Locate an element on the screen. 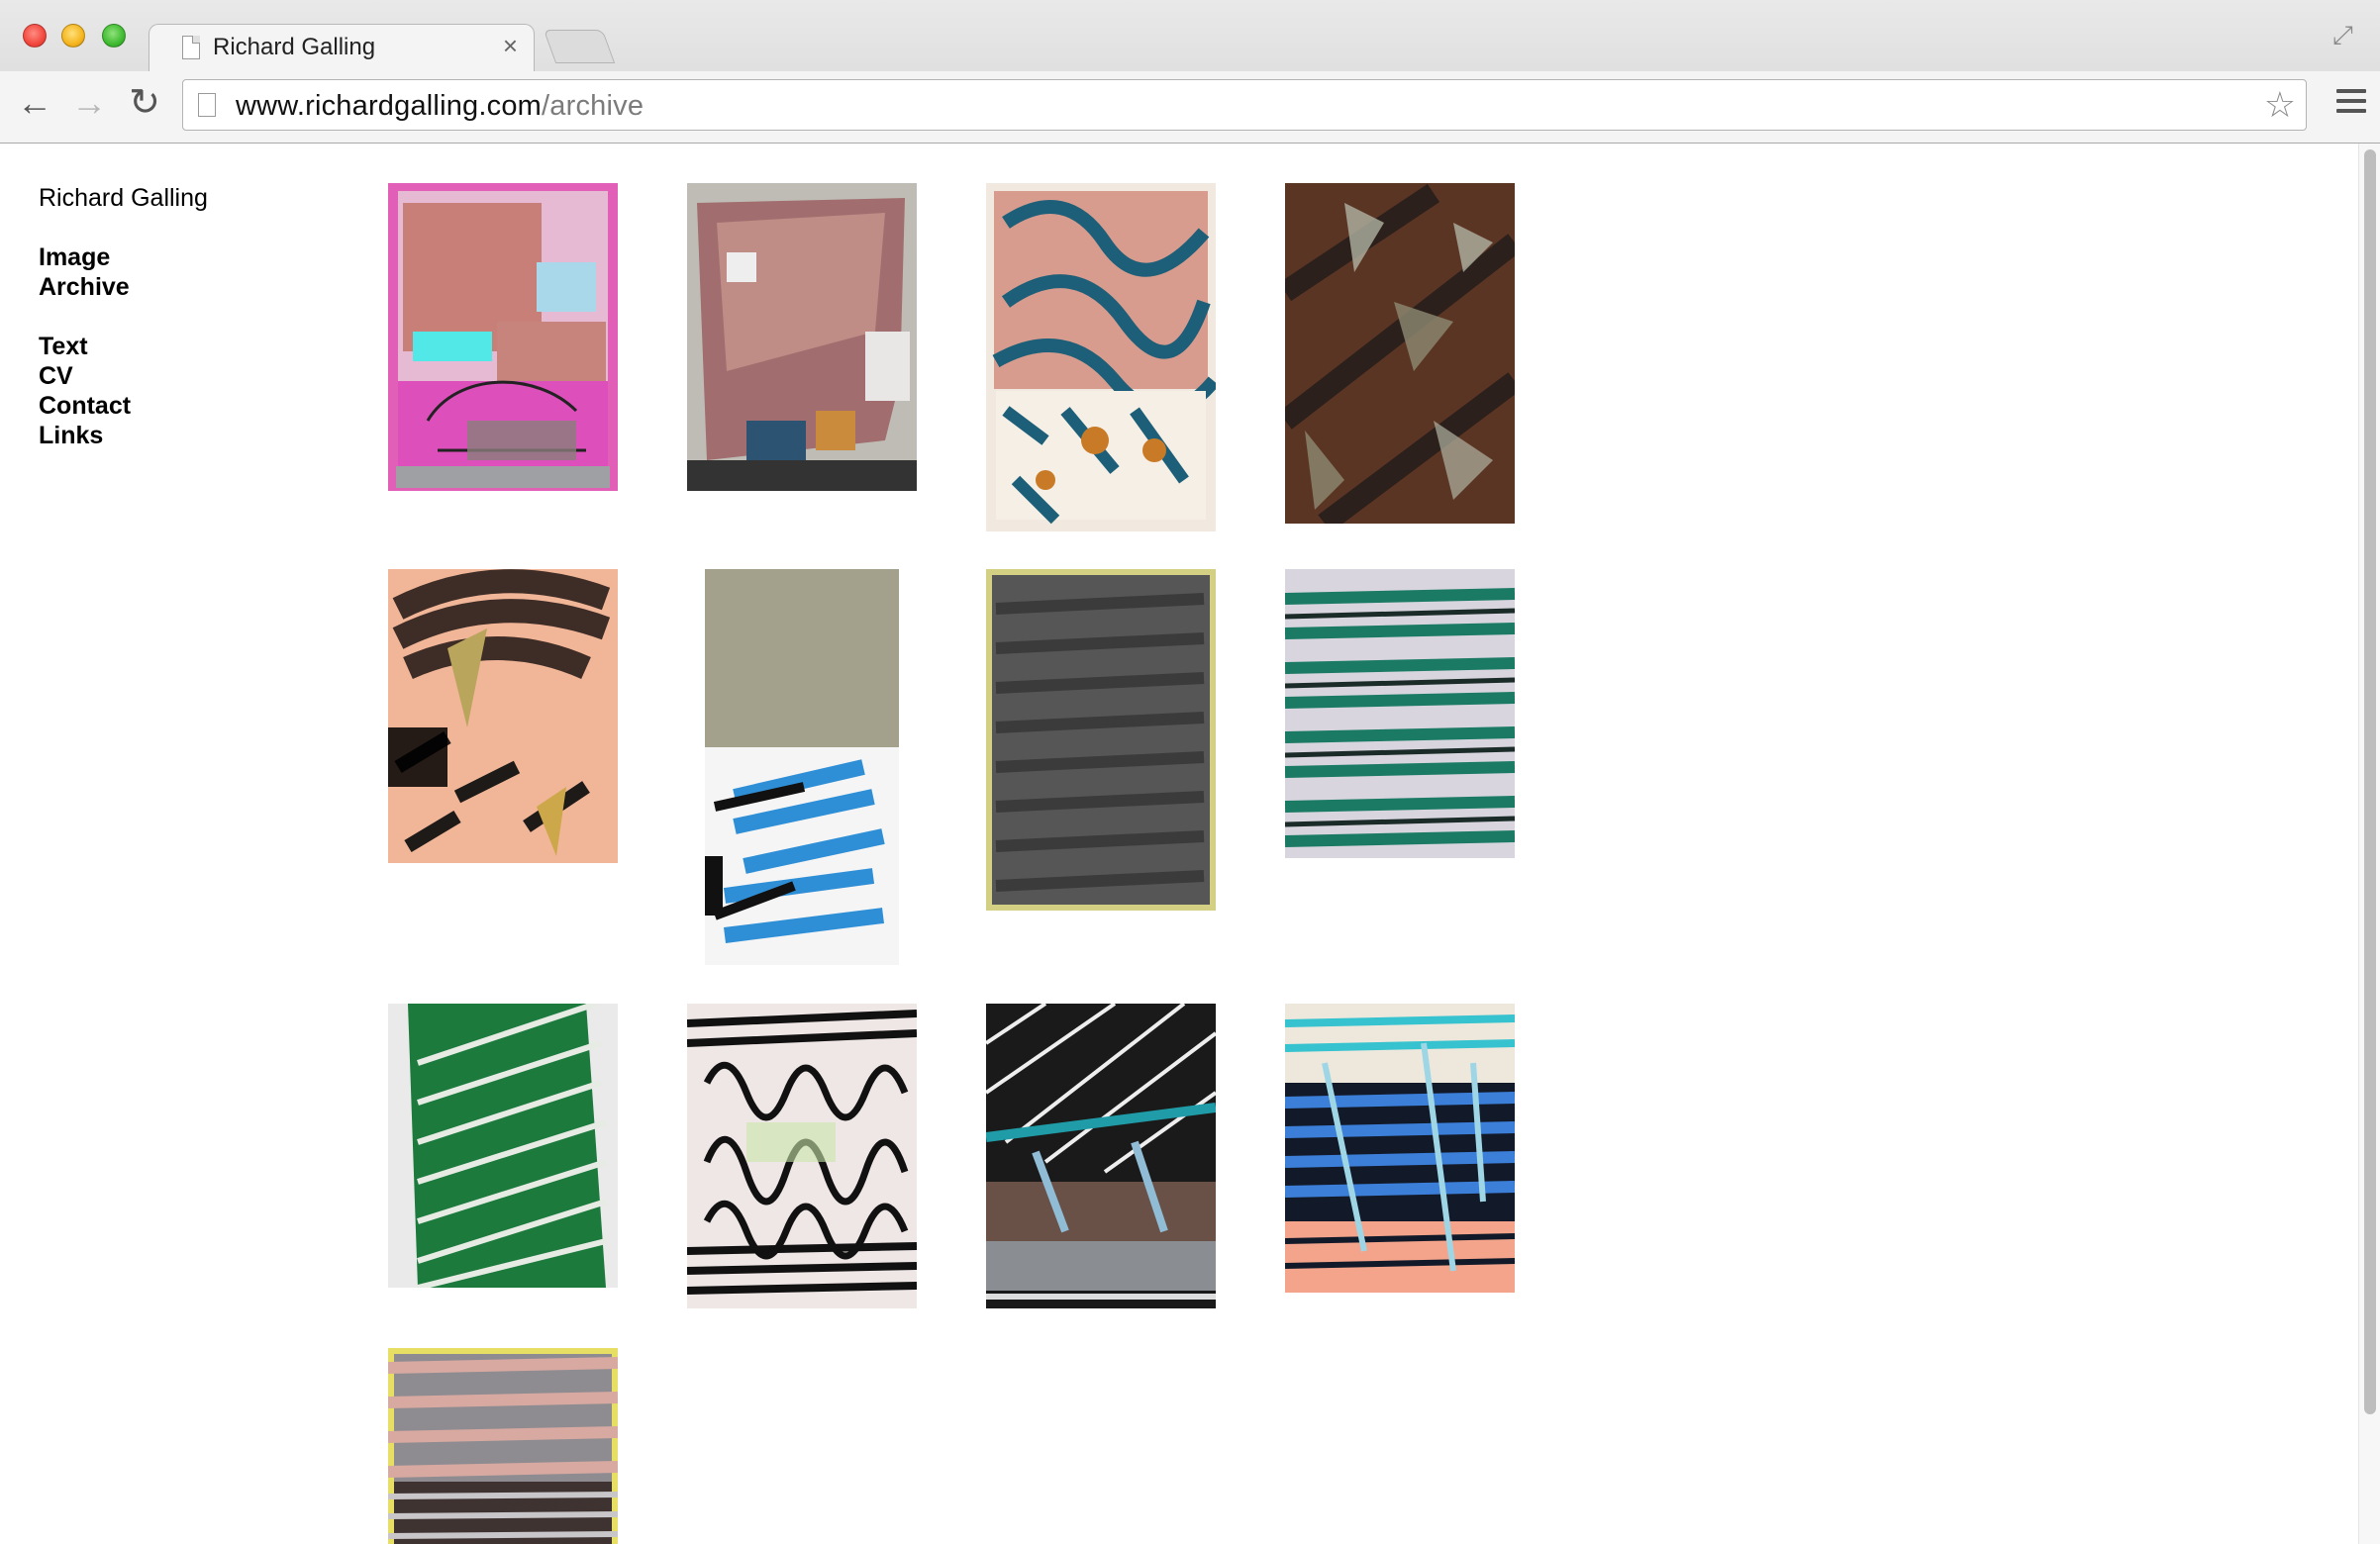  close-tab-icon: × is located at coordinates (511, 46).